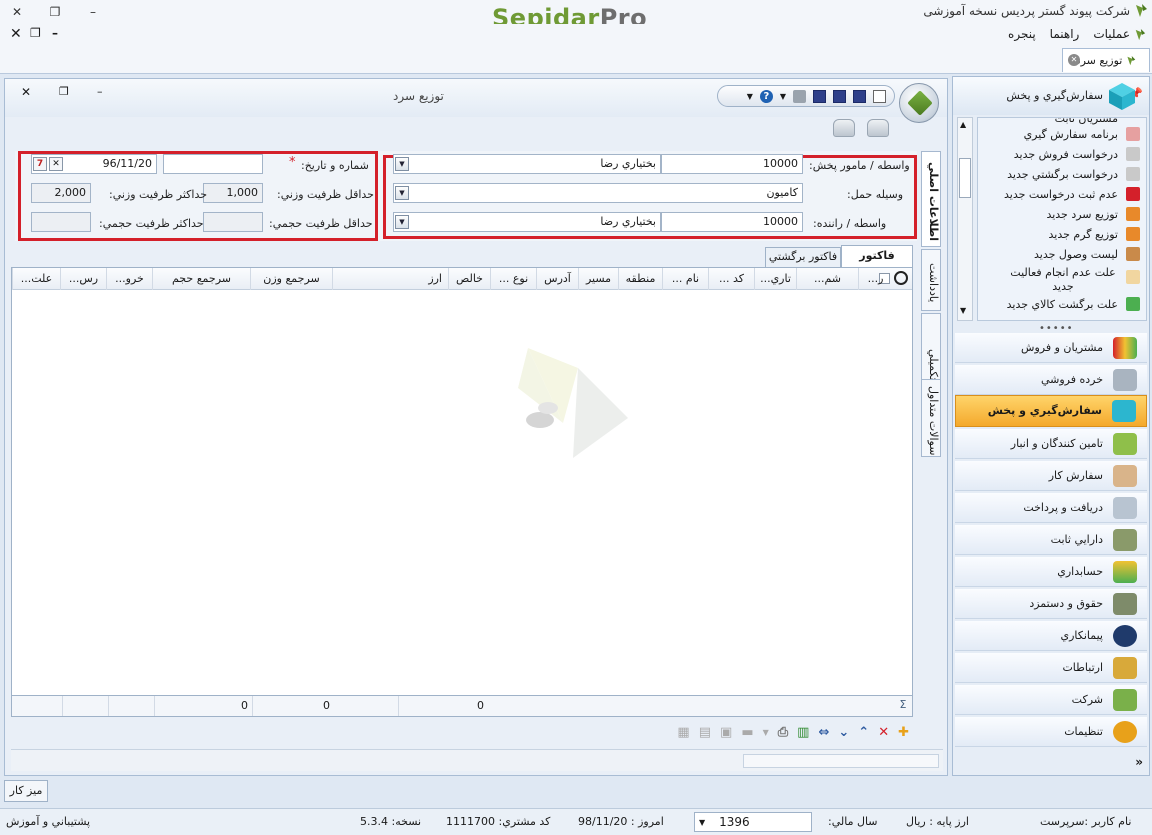 Image resolution: width=1152 pixels, height=835 pixels. What do you see at coordinates (64, 91) in the screenshot?
I see `window-restore-icon: ❐` at bounding box center [64, 91].